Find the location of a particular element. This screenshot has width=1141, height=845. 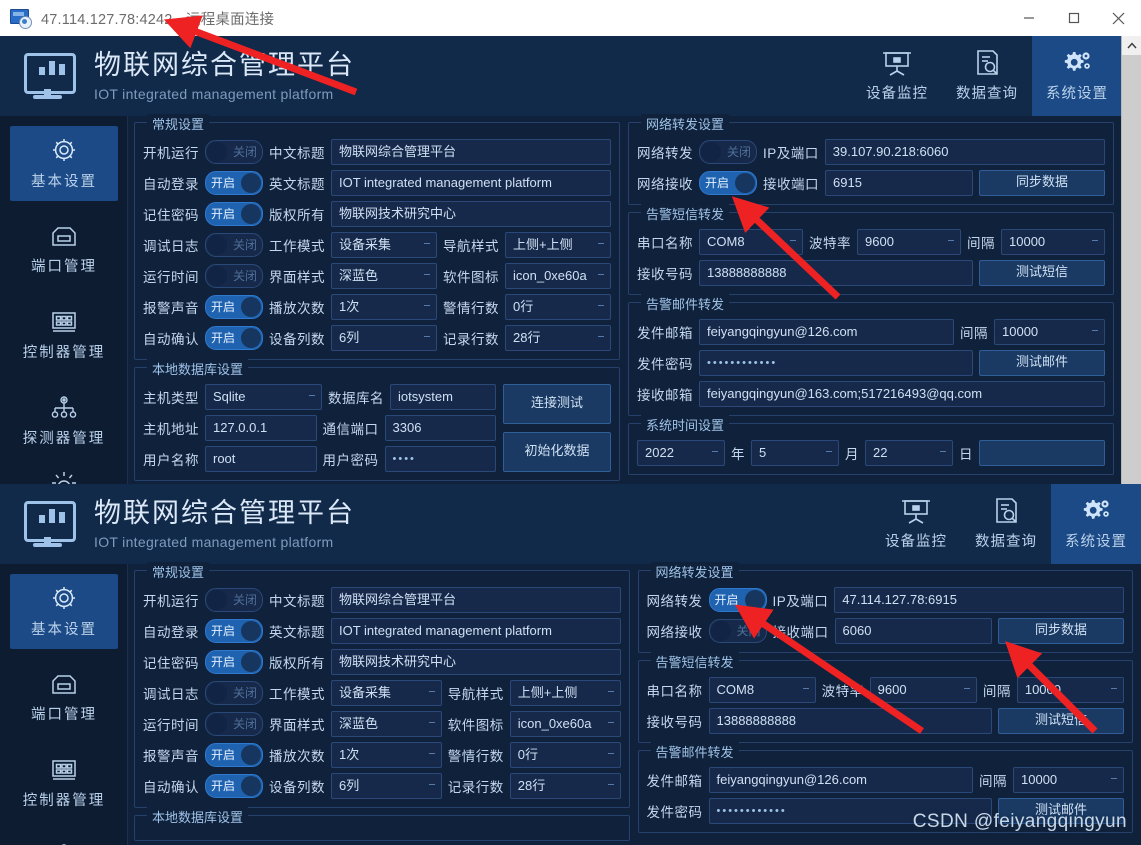

field-label: 用户名称 is located at coordinates (171, 460).